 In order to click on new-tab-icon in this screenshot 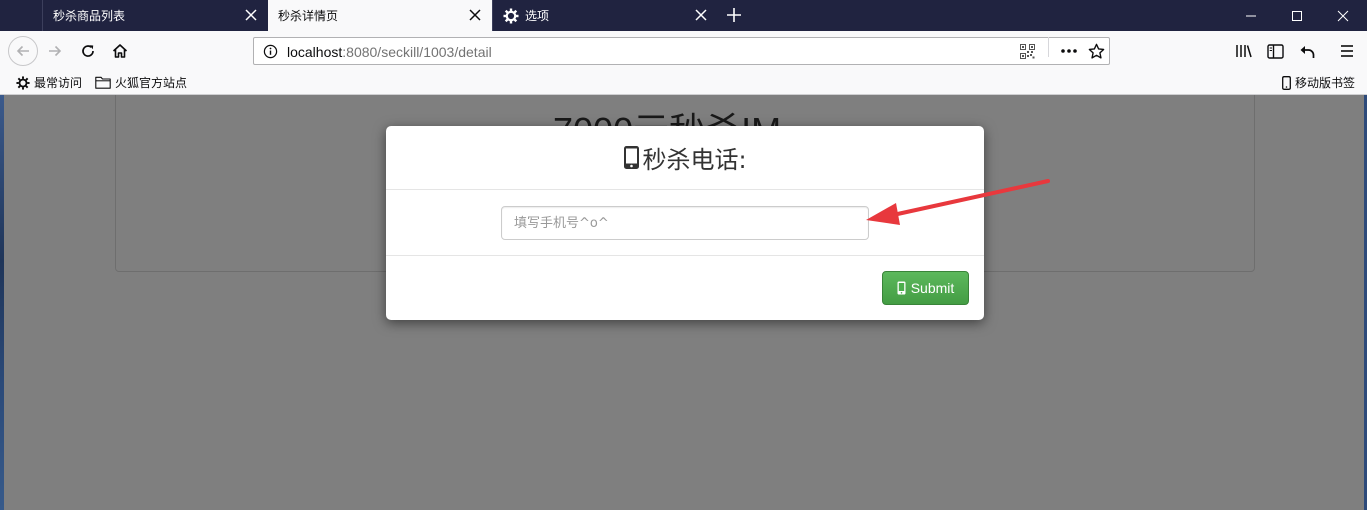, I will do `click(734, 15)`.